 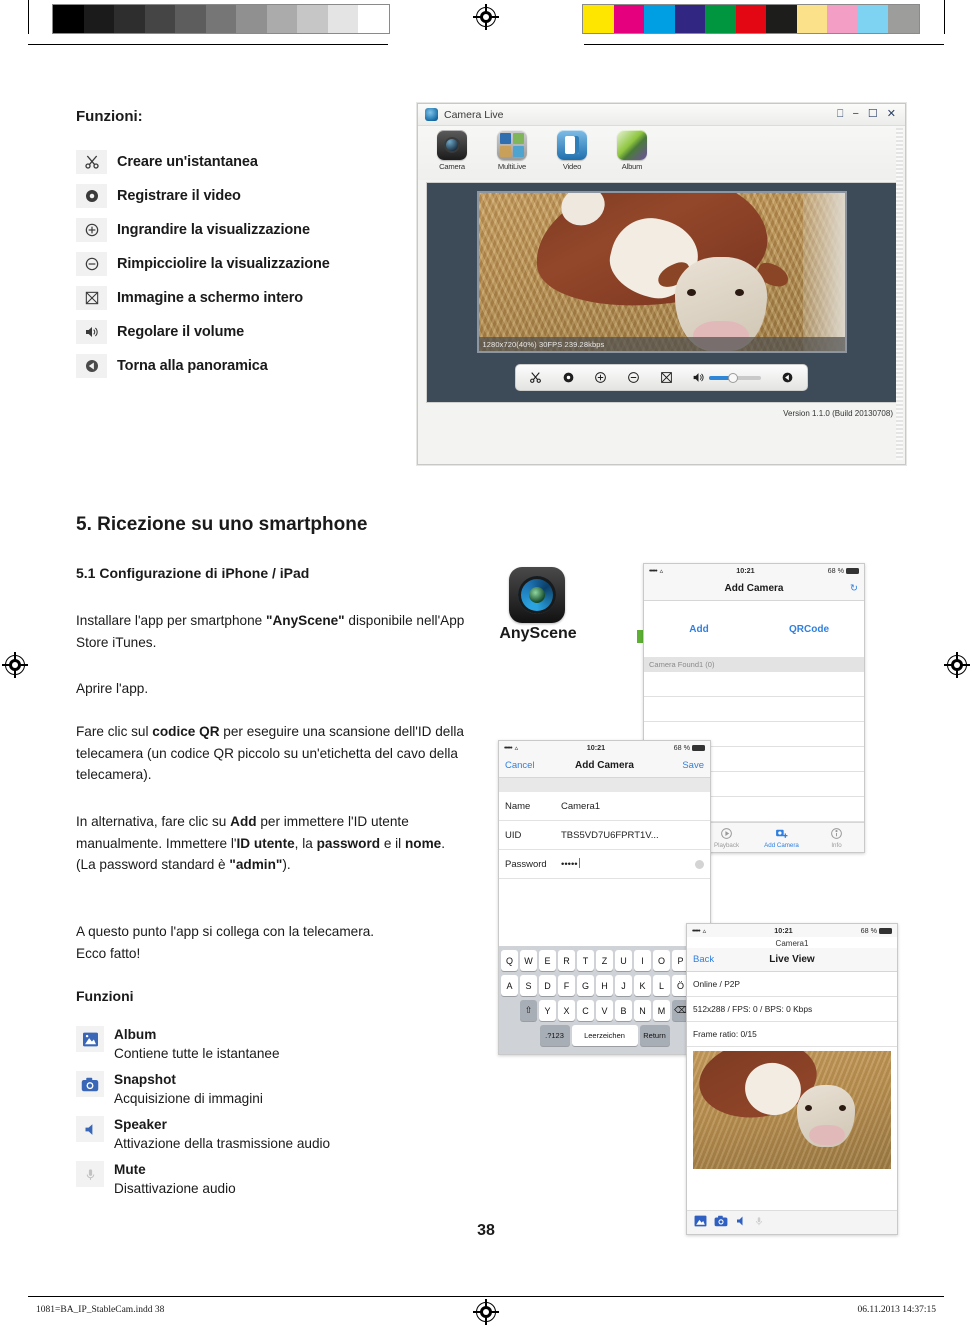 I want to click on snapshot-camera-icon, so click(x=90, y=1084).